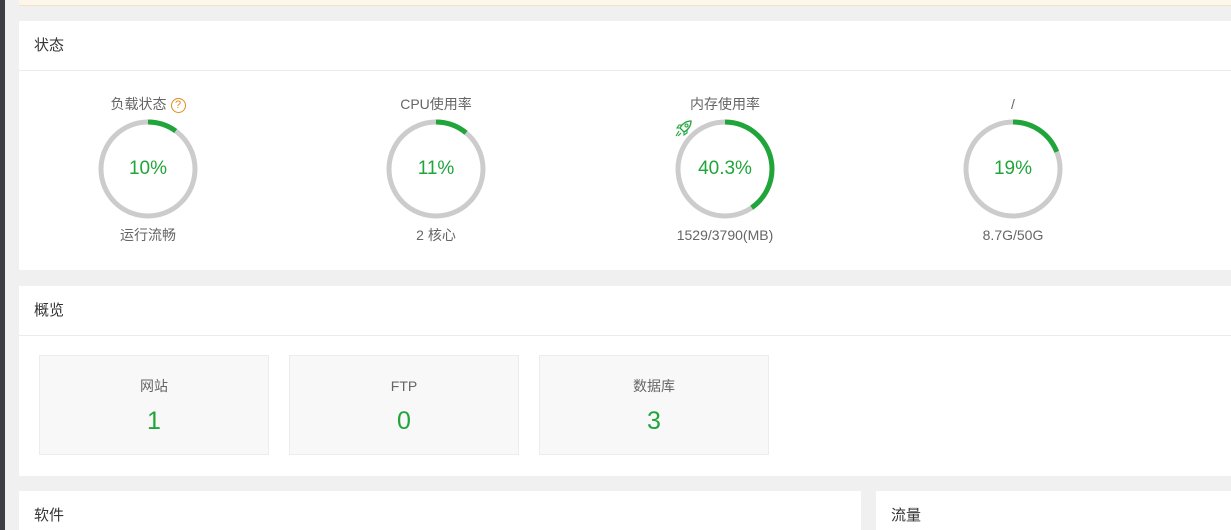 The image size is (1231, 530). Describe the element at coordinates (1053, 510) in the screenshot. I see `traffic-panel: 流量` at that location.